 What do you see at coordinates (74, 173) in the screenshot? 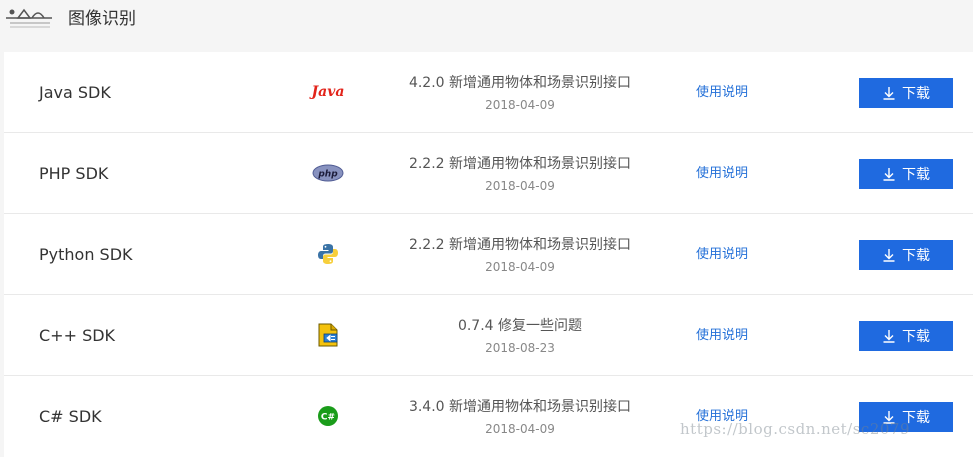
I see `sdk-name: PHP SDK` at bounding box center [74, 173].